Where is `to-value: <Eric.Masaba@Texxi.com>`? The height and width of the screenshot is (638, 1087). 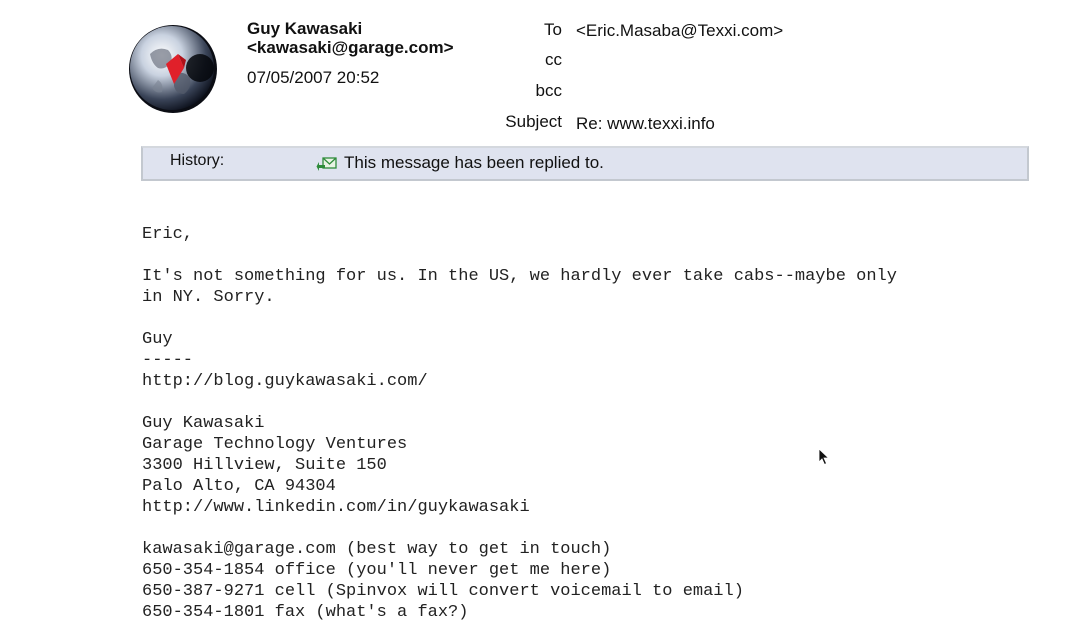 to-value: <Eric.Masaba@Texxi.com> is located at coordinates (679, 31).